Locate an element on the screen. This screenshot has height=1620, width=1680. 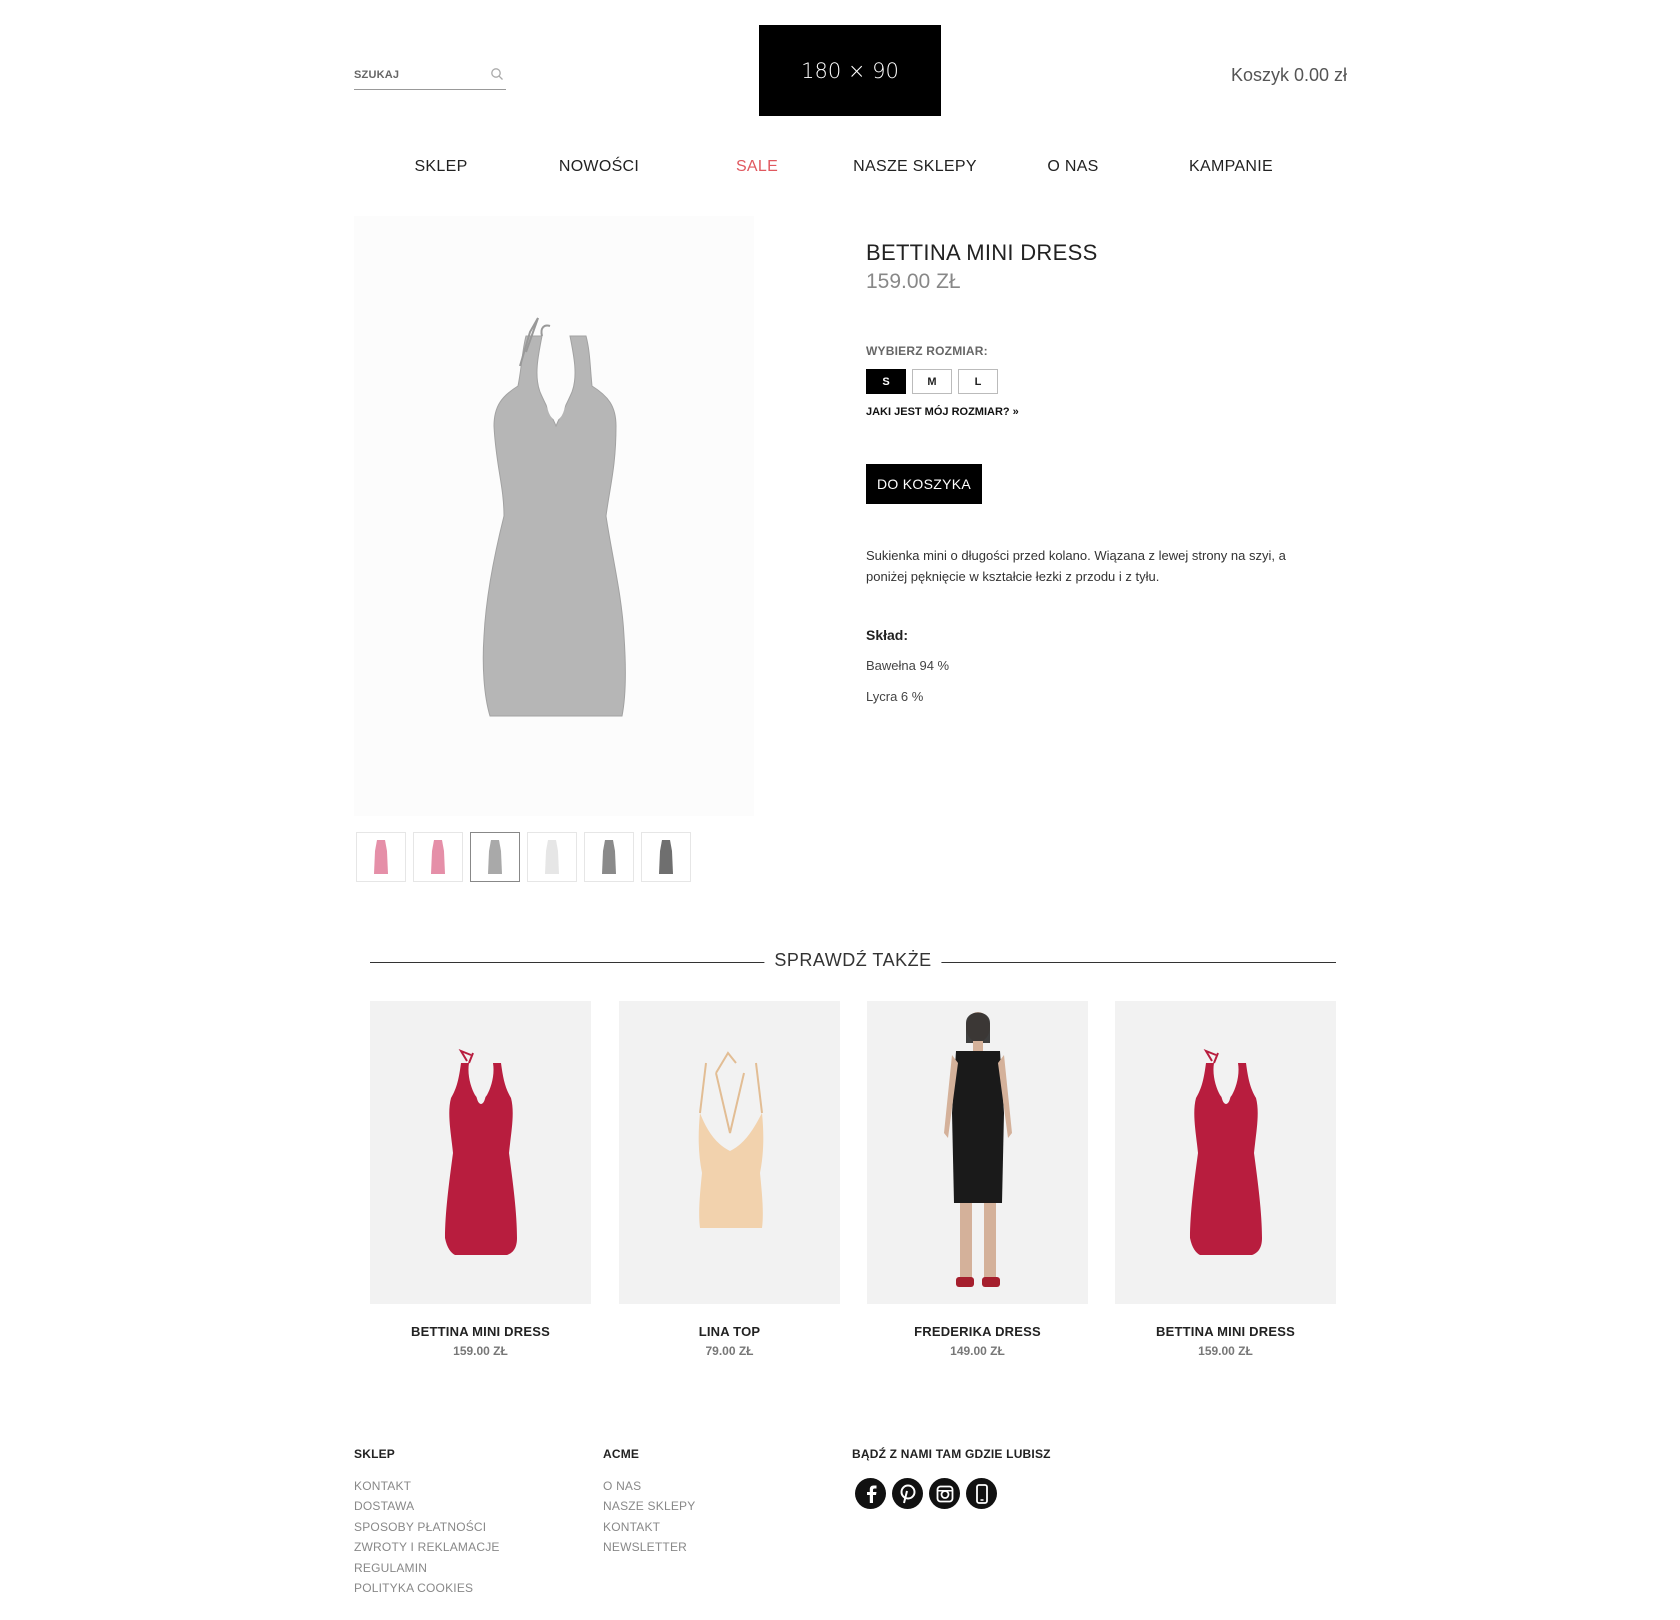
search-input is located at coordinates (419, 74).